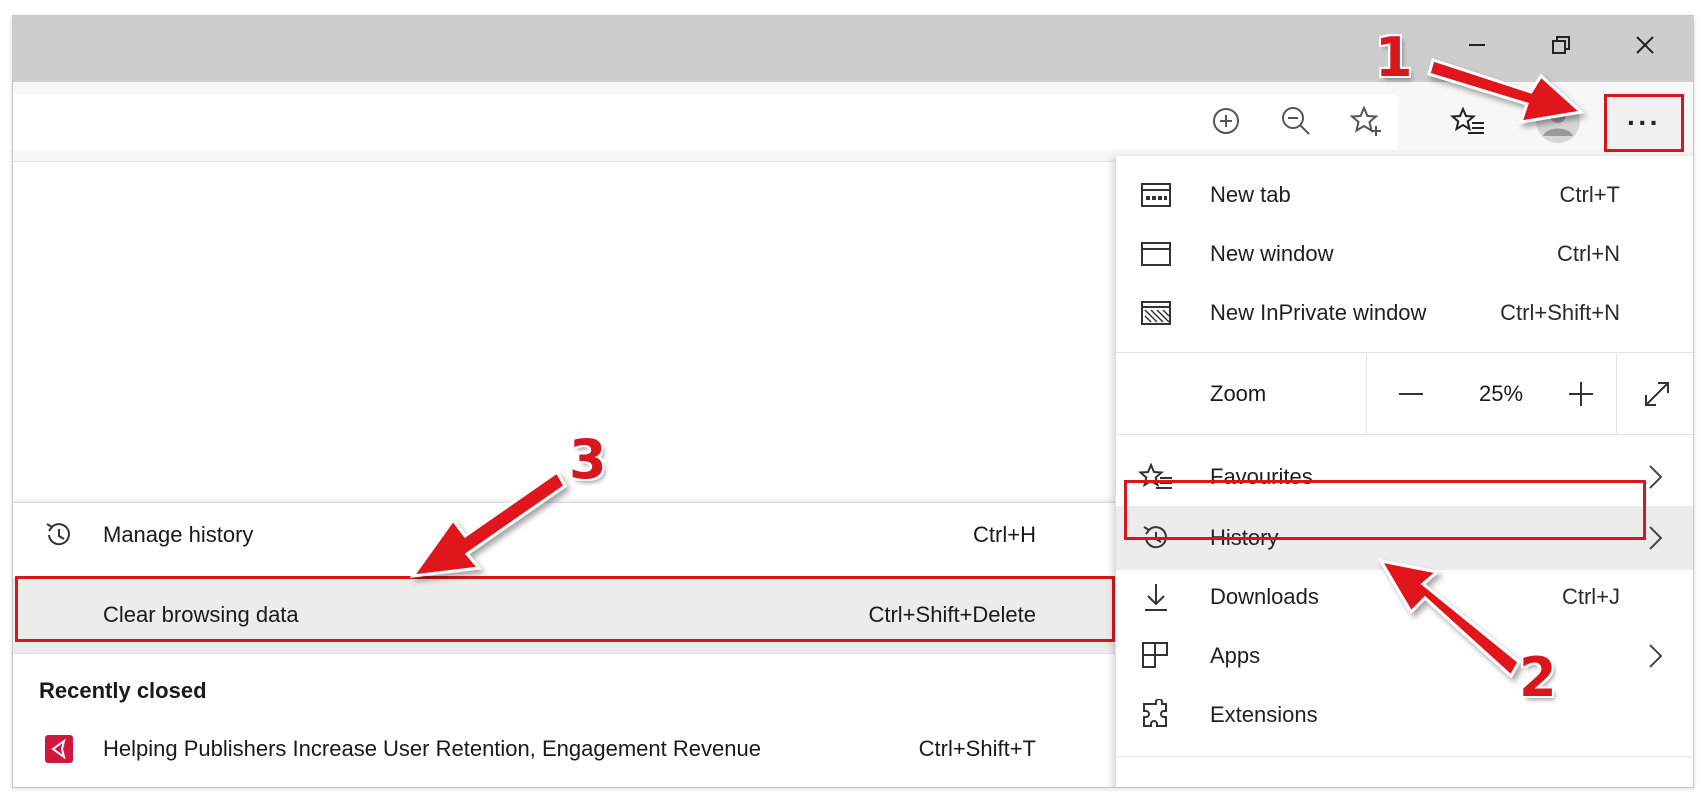 The width and height of the screenshot is (1706, 794). What do you see at coordinates (588, 459) in the screenshot?
I see `step-3-label: 3` at bounding box center [588, 459].